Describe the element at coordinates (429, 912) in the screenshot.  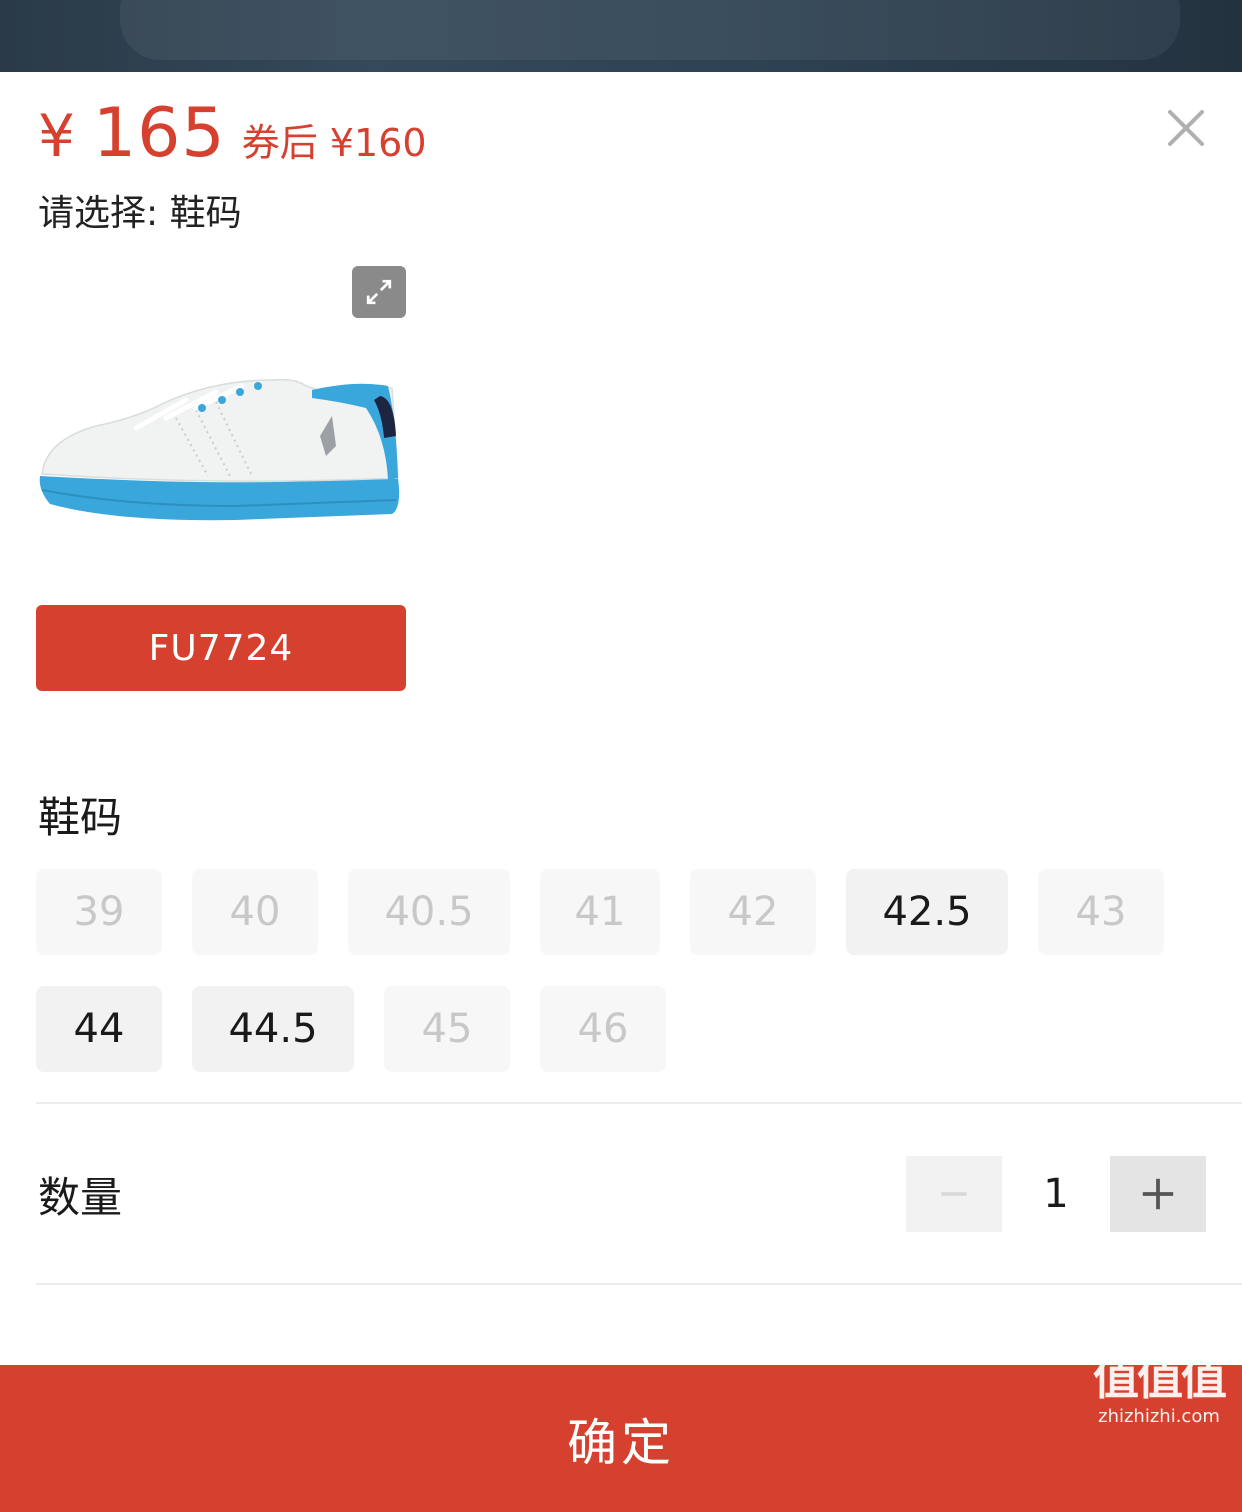
I see `size-option: 40.5` at that location.